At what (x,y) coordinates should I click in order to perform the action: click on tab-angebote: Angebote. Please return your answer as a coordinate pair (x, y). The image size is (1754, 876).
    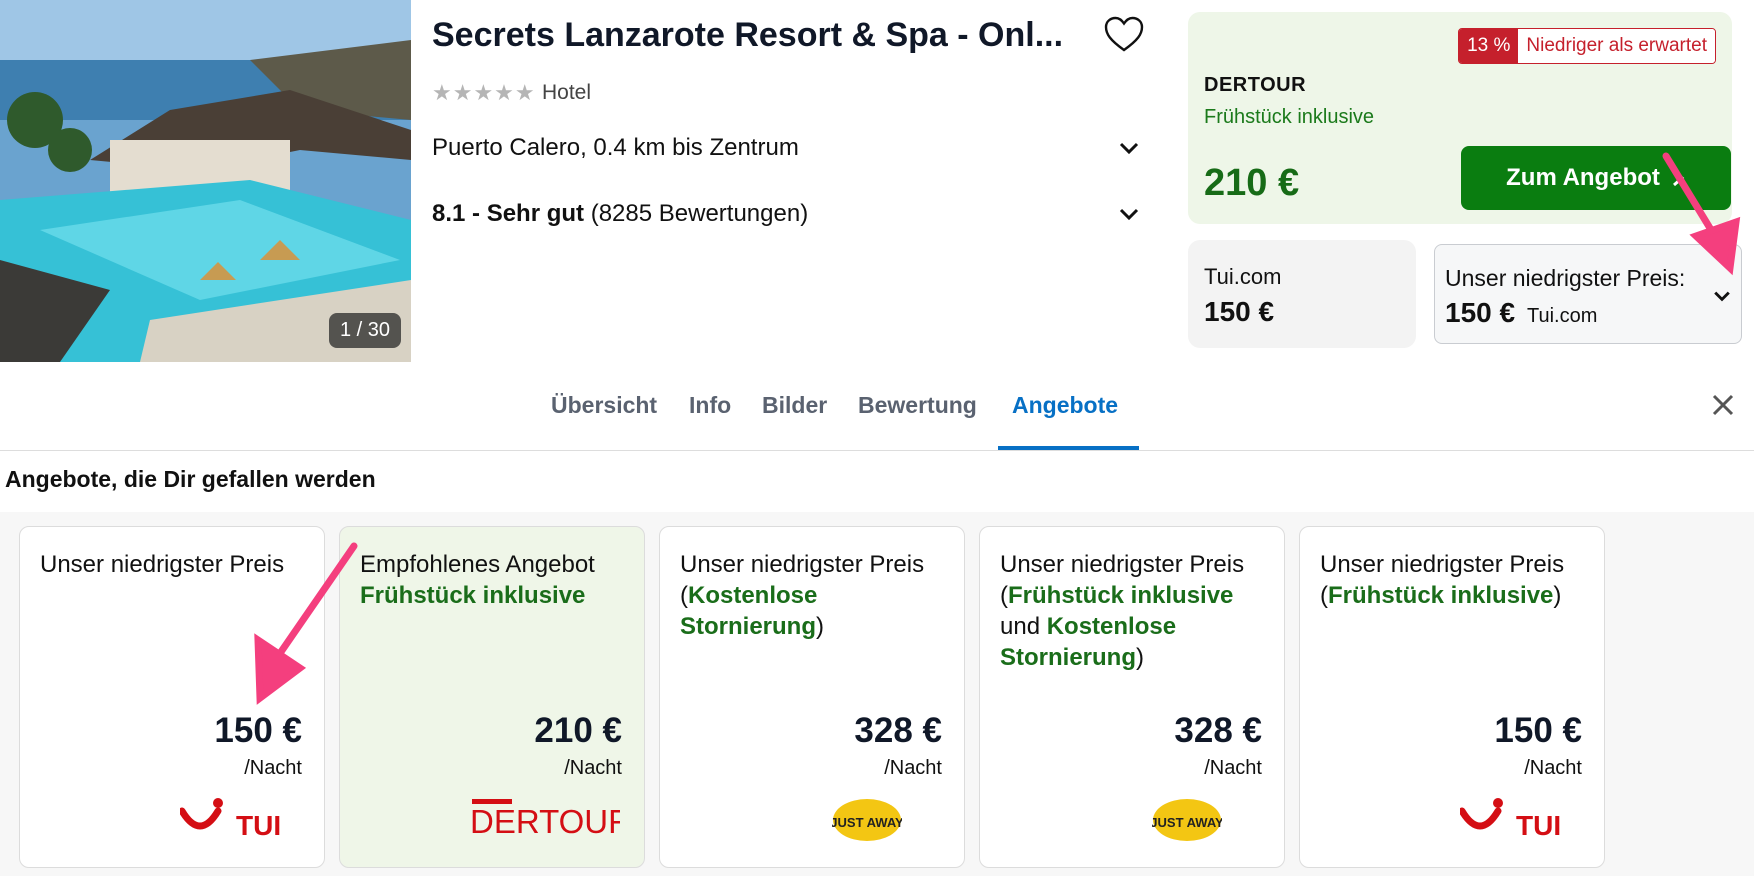
    Looking at the image, I should click on (1065, 405).